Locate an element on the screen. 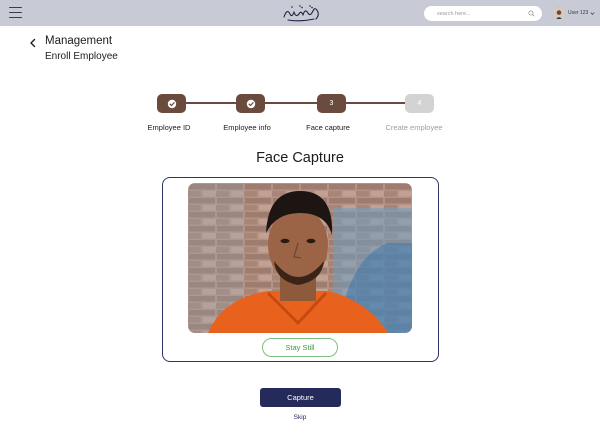 This screenshot has width=600, height=445. skip-link: Skip is located at coordinates (300, 417).